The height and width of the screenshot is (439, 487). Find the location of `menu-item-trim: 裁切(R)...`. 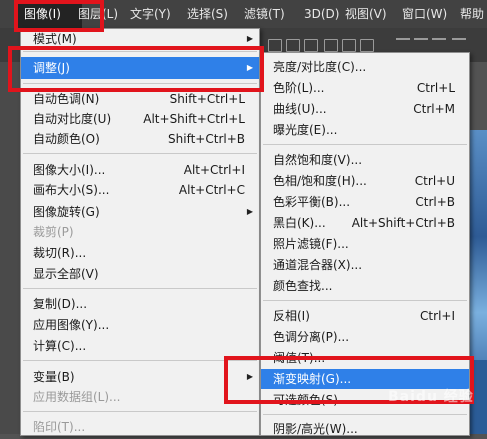

menu-item-trim: 裁切(R)... is located at coordinates (140, 253).